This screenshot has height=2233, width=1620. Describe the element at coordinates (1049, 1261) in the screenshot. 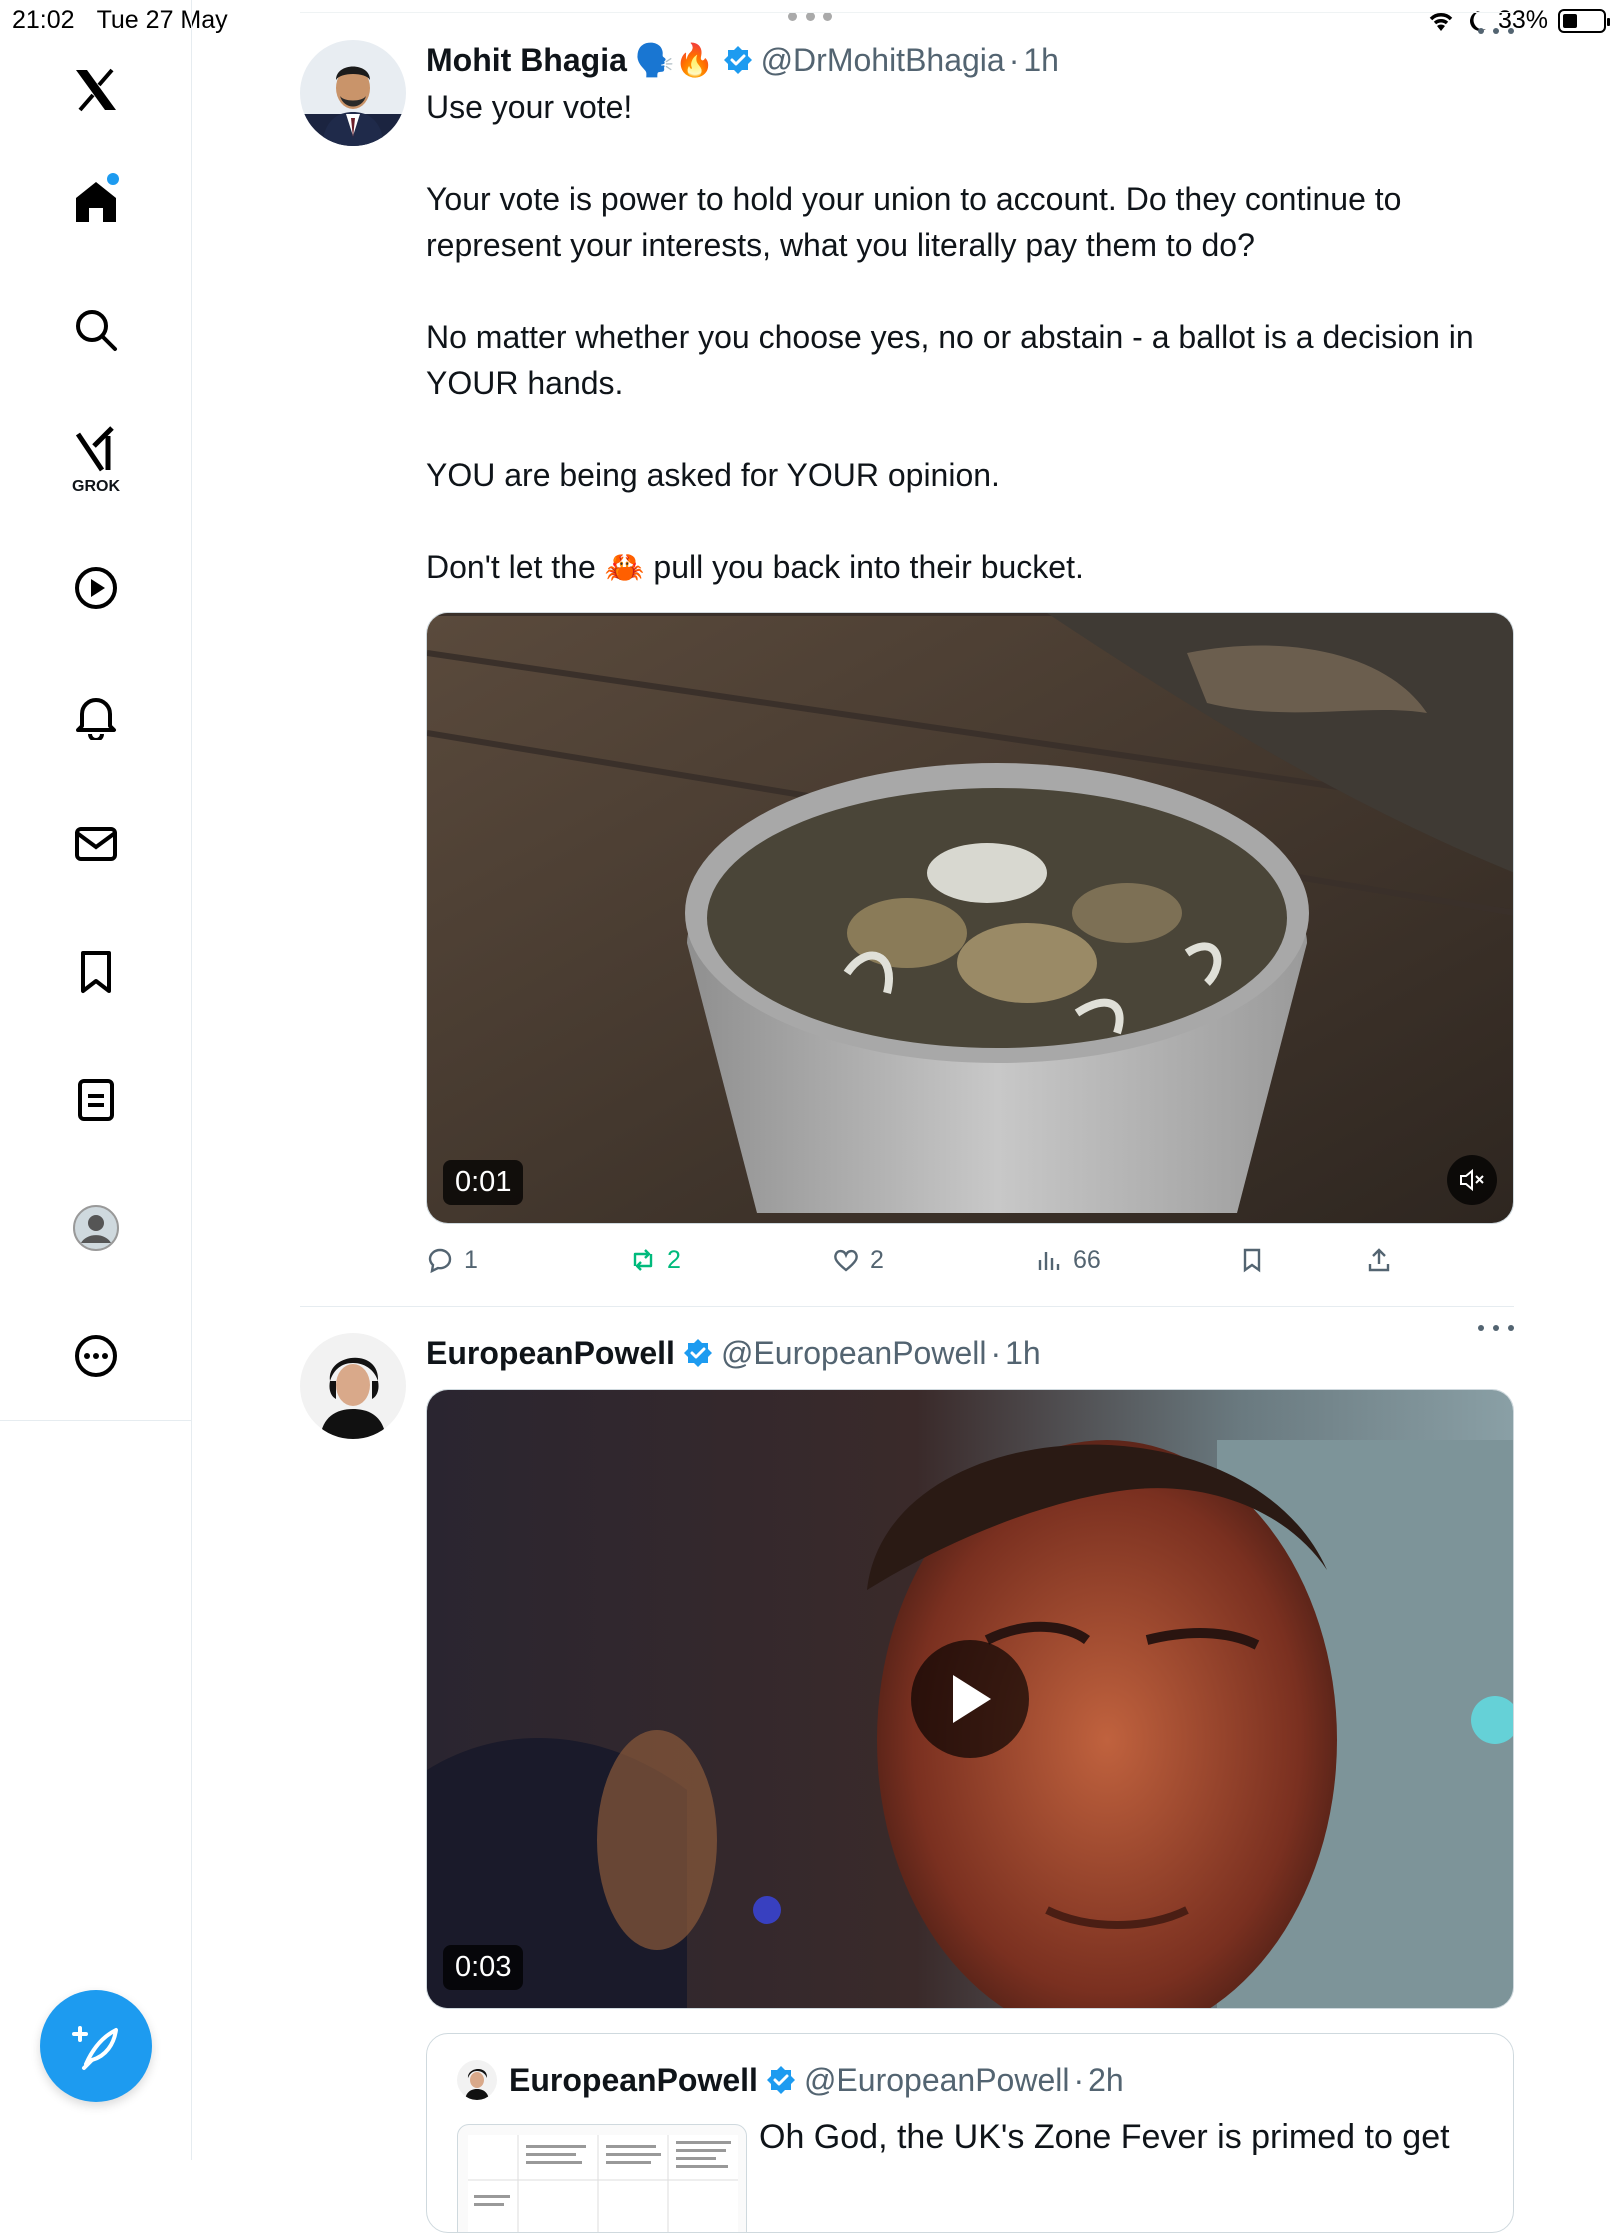

I see `views-bar-chart-icon` at that location.